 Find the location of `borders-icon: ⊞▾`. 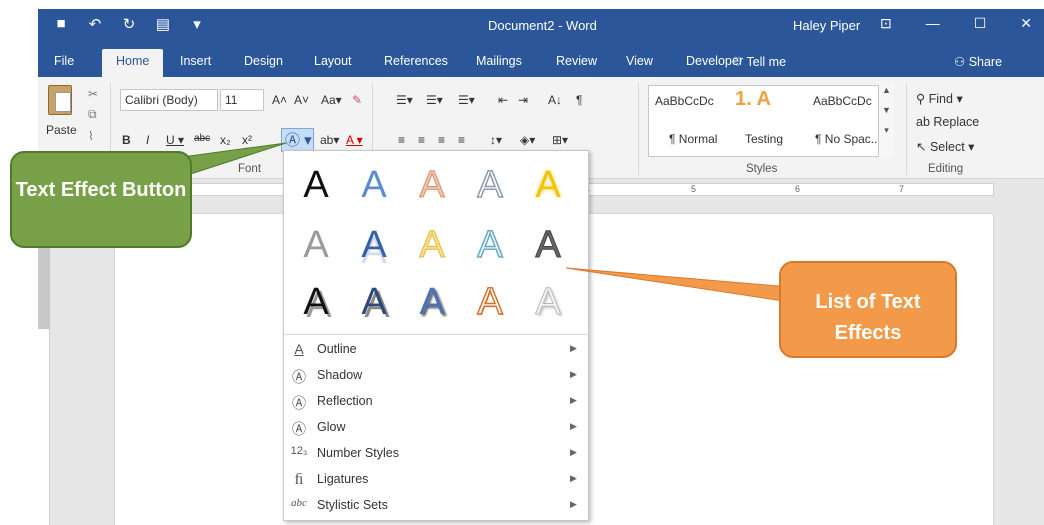

borders-icon: ⊞▾ is located at coordinates (560, 140).